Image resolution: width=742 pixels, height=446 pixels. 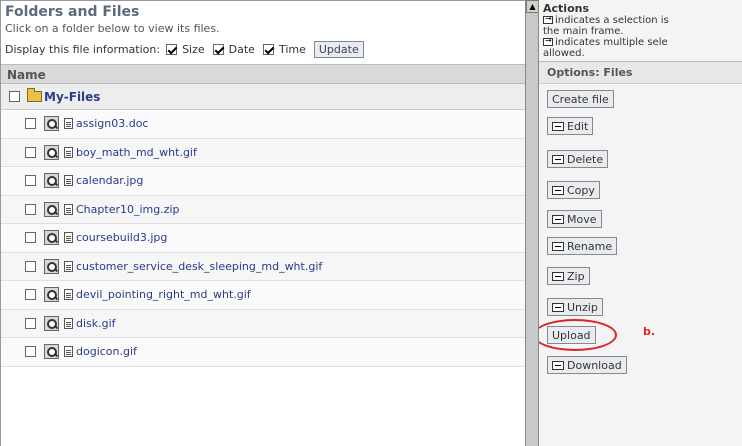 What do you see at coordinates (578, 126) in the screenshot?
I see `edit-label: Edit` at bounding box center [578, 126].